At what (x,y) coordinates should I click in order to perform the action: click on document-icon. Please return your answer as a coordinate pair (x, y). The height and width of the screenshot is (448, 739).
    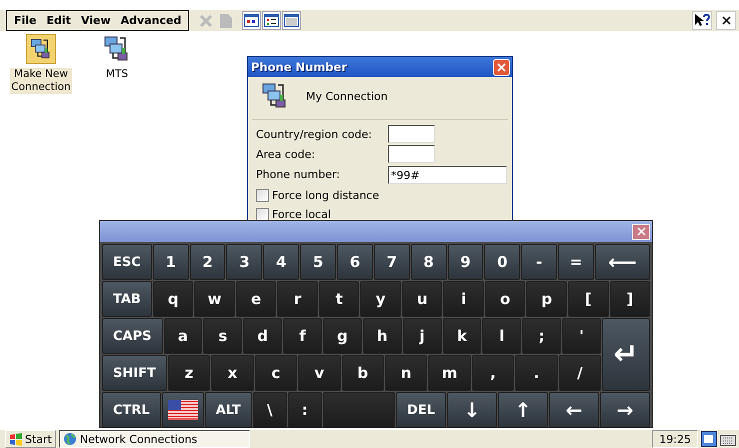
    Looking at the image, I should click on (226, 21).